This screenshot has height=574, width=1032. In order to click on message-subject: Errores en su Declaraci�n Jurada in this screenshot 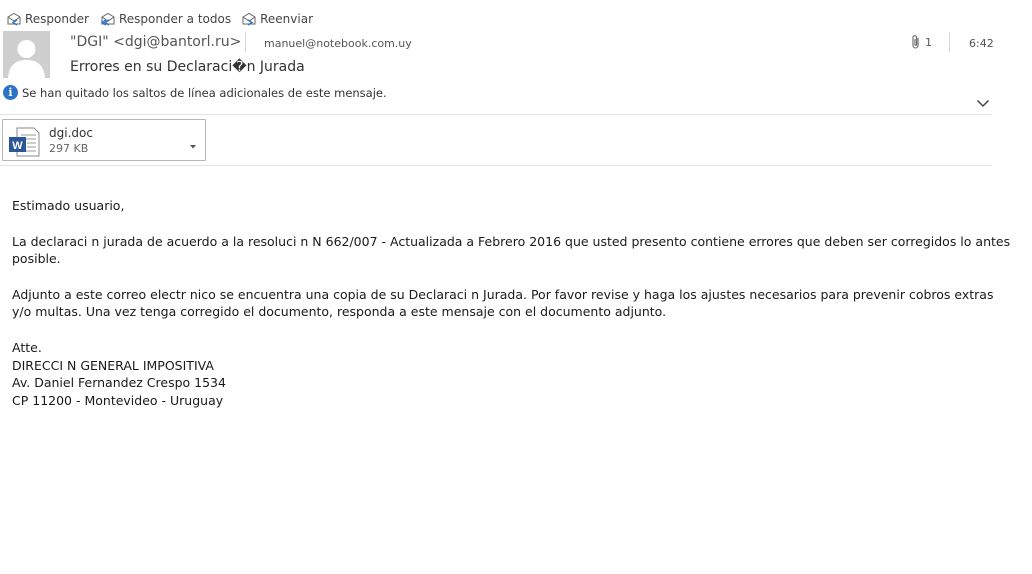, I will do `click(187, 67)`.